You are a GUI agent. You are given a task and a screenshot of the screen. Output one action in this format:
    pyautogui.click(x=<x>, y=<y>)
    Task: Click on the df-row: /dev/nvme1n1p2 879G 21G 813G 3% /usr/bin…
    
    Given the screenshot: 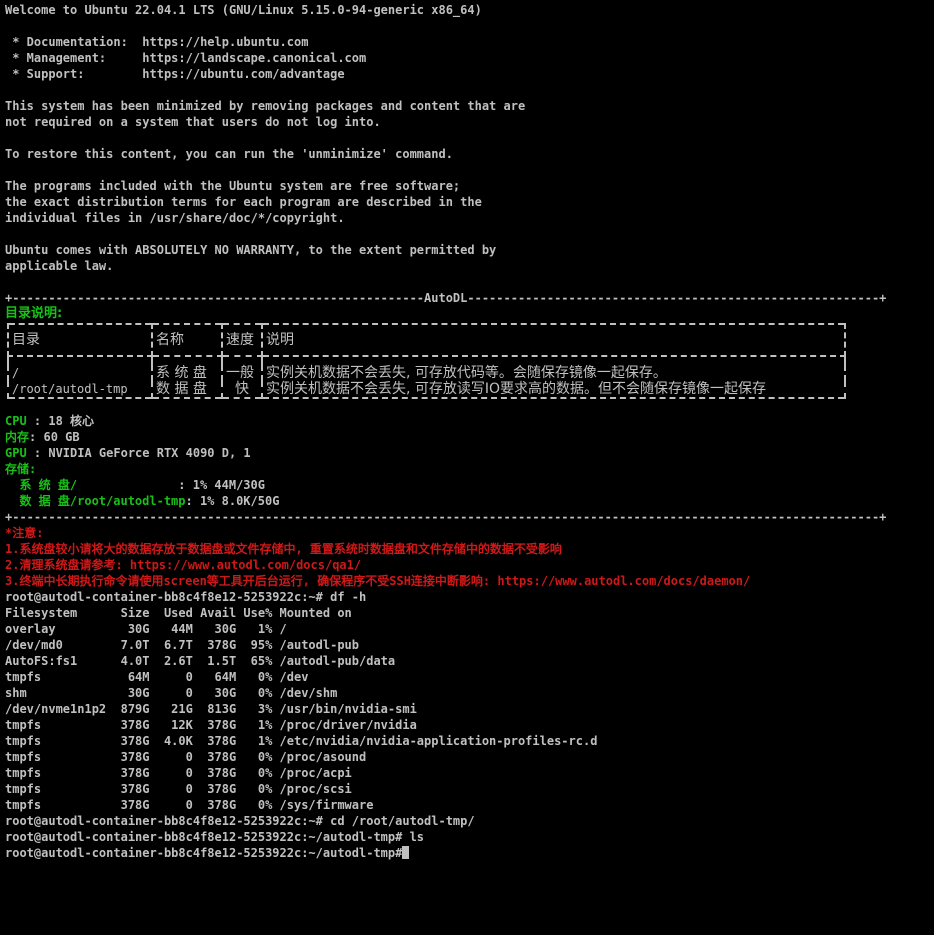 What is the action you would take?
    pyautogui.click(x=211, y=709)
    